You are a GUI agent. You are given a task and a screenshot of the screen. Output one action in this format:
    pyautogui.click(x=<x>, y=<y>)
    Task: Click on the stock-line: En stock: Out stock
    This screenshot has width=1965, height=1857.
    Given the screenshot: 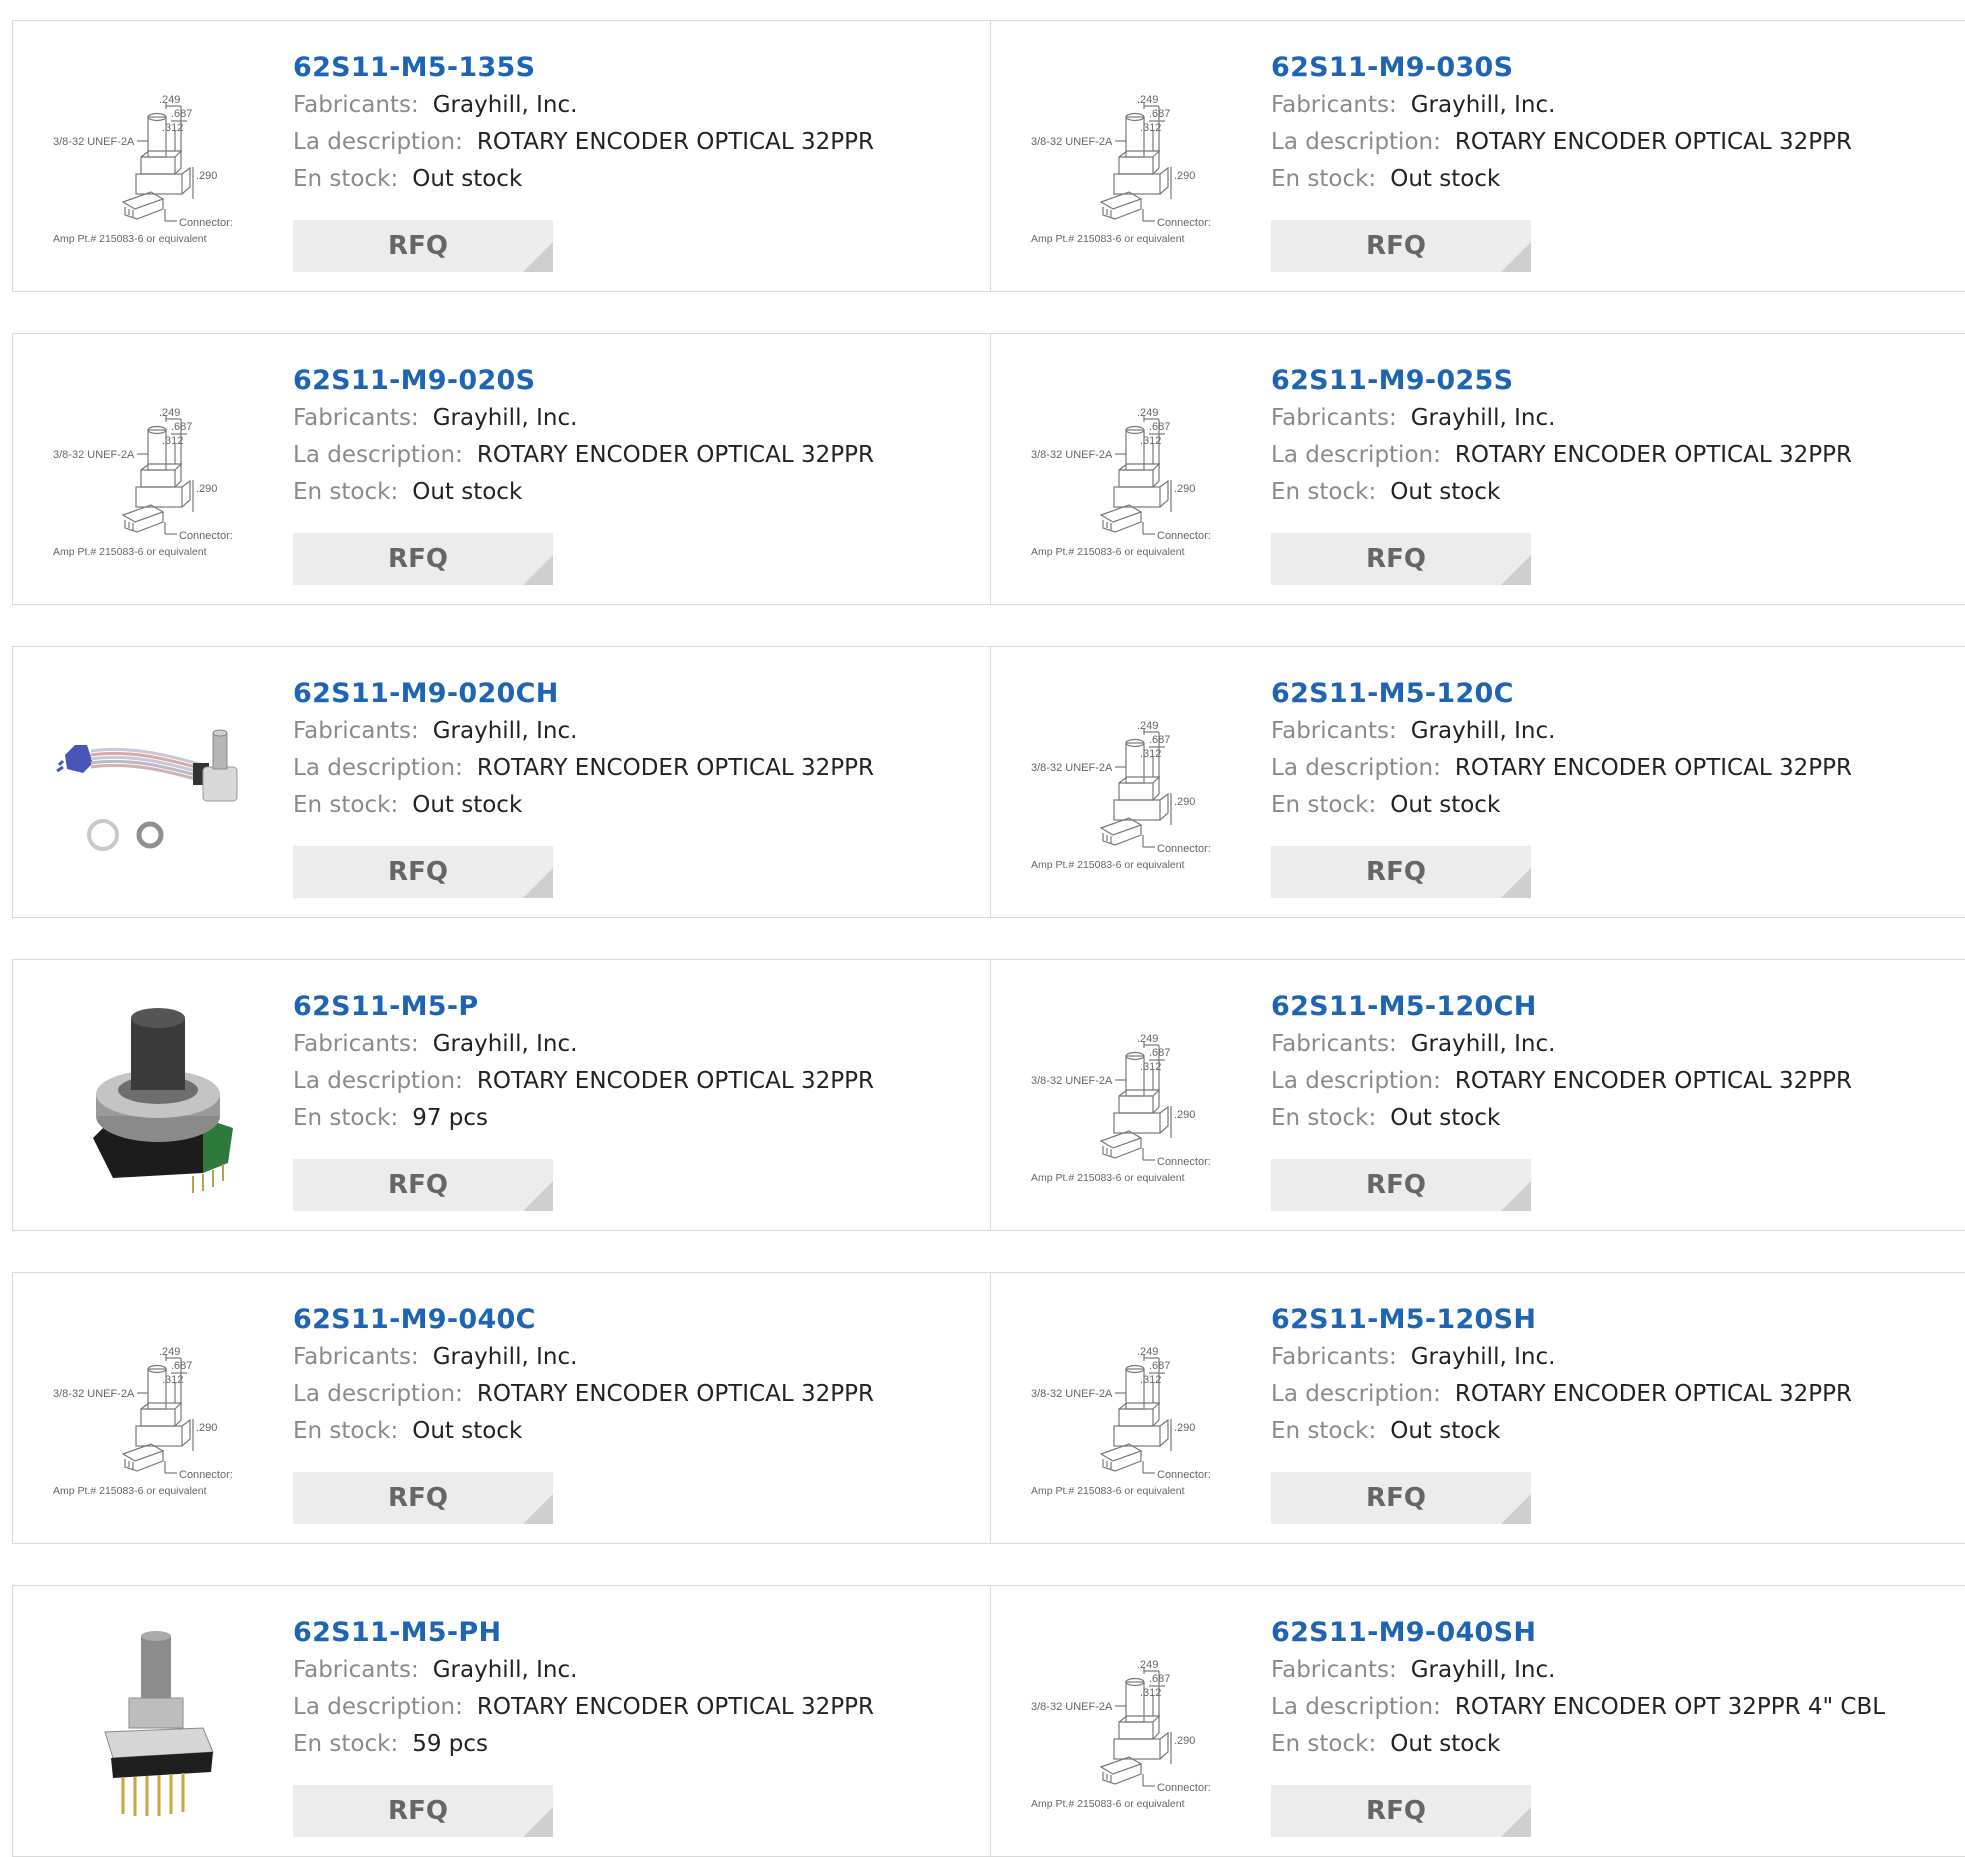 What is the action you would take?
    pyautogui.click(x=1561, y=805)
    